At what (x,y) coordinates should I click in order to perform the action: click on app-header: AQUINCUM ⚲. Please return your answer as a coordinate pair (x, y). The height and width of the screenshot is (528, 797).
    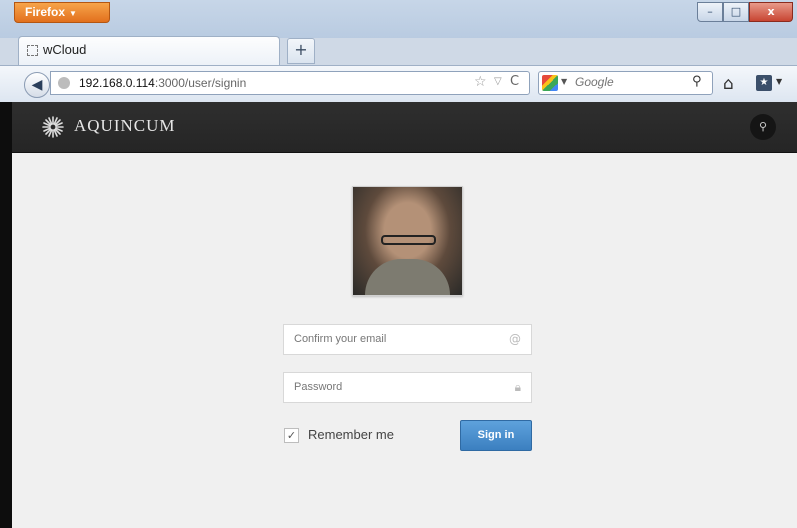
    Looking at the image, I should click on (404, 127).